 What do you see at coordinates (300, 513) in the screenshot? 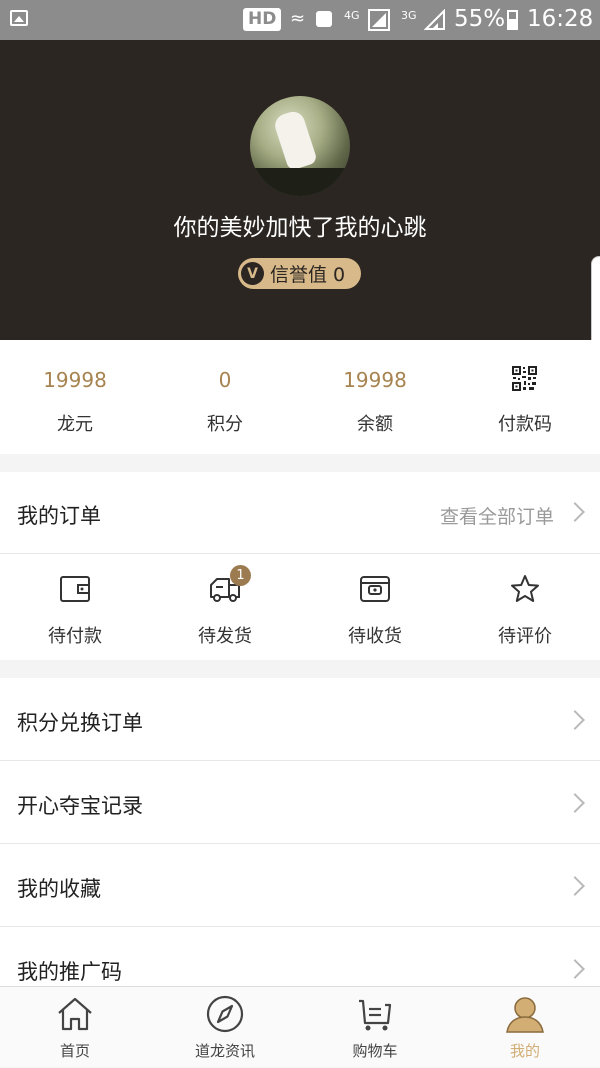
I see `my-orders-row: 我的订单 查看全部订单` at bounding box center [300, 513].